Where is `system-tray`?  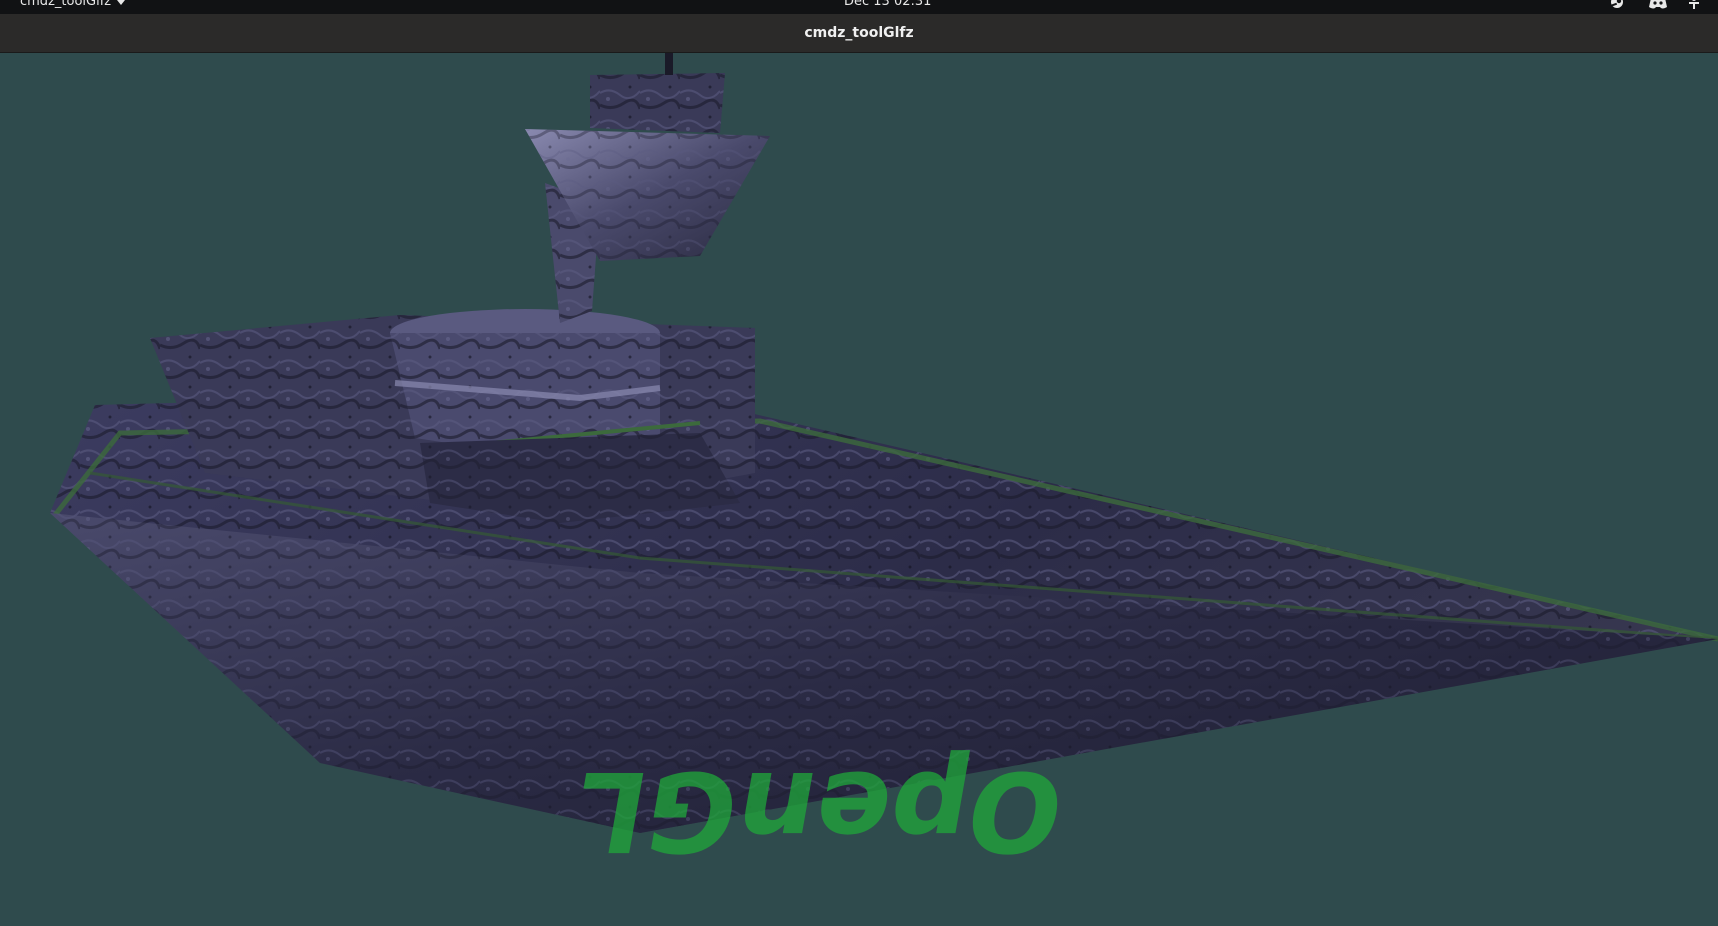 system-tray is located at coordinates (1657, 5).